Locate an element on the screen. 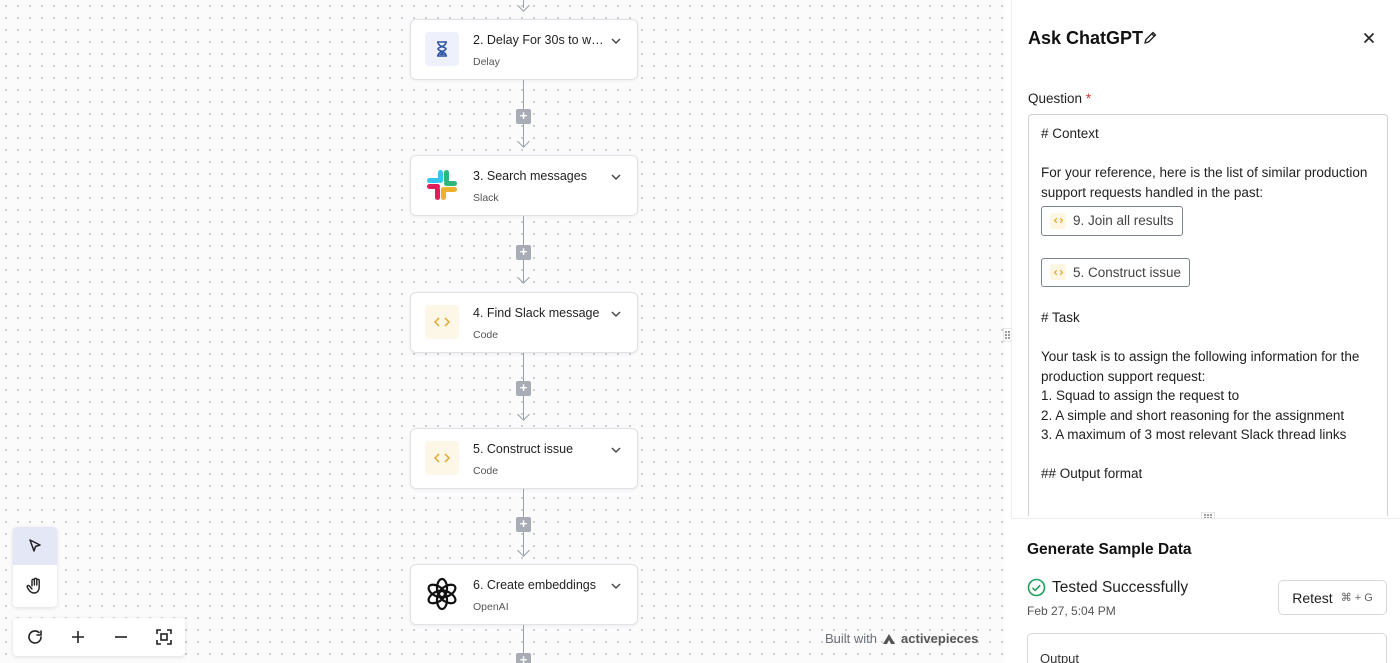 This screenshot has width=1400, height=663. refresh-icon is located at coordinates (34, 637).